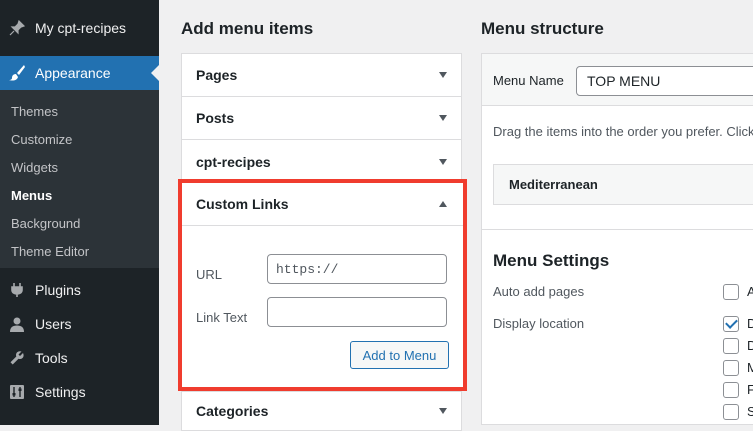 The height and width of the screenshot is (431, 753). I want to click on submenu-widgets: Widgets, so click(34, 167).